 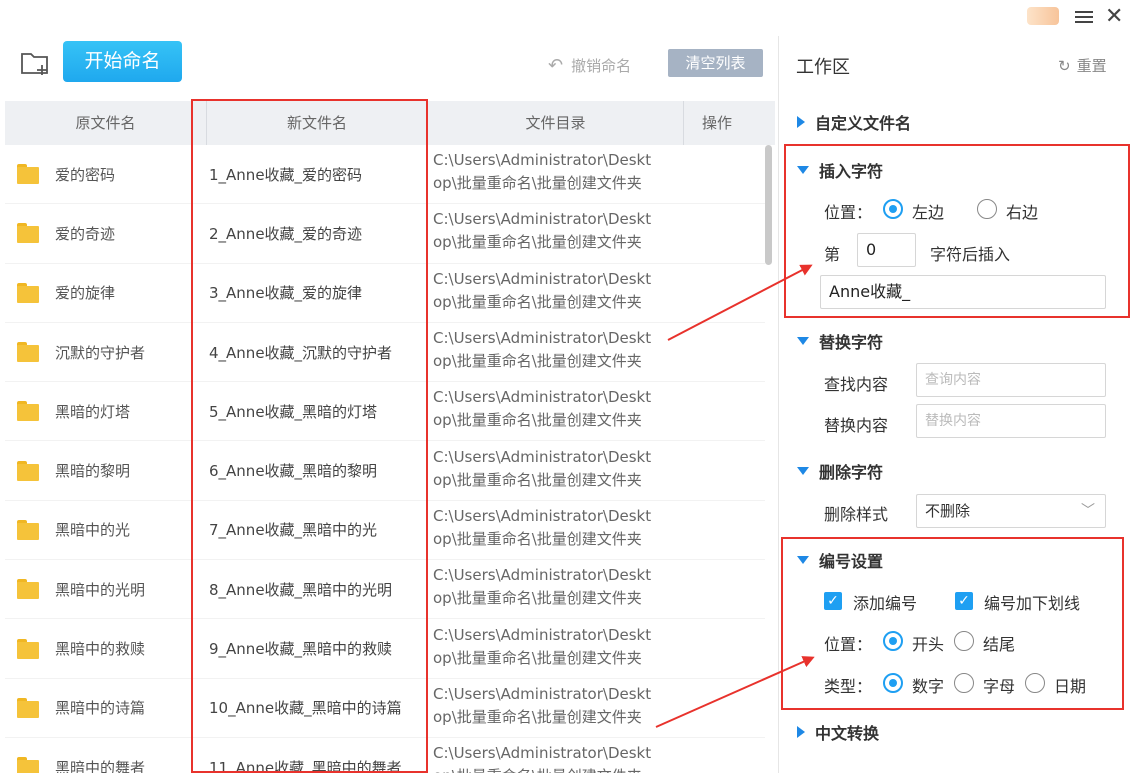 What do you see at coordinates (556, 65) in the screenshot?
I see `undo-icon: ↶` at bounding box center [556, 65].